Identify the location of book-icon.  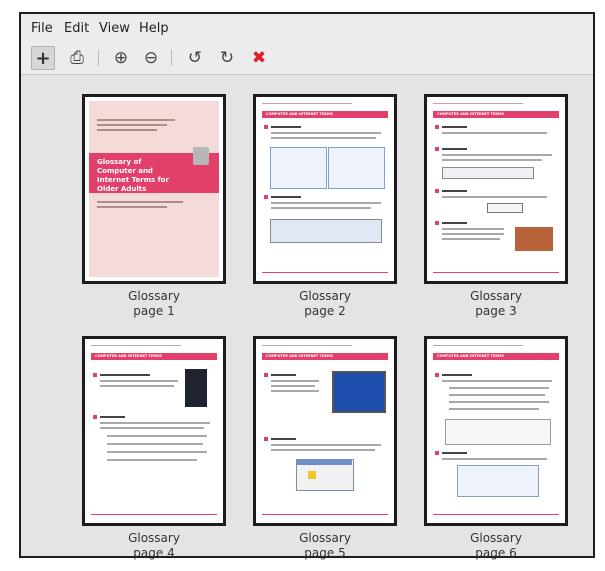
(201, 156).